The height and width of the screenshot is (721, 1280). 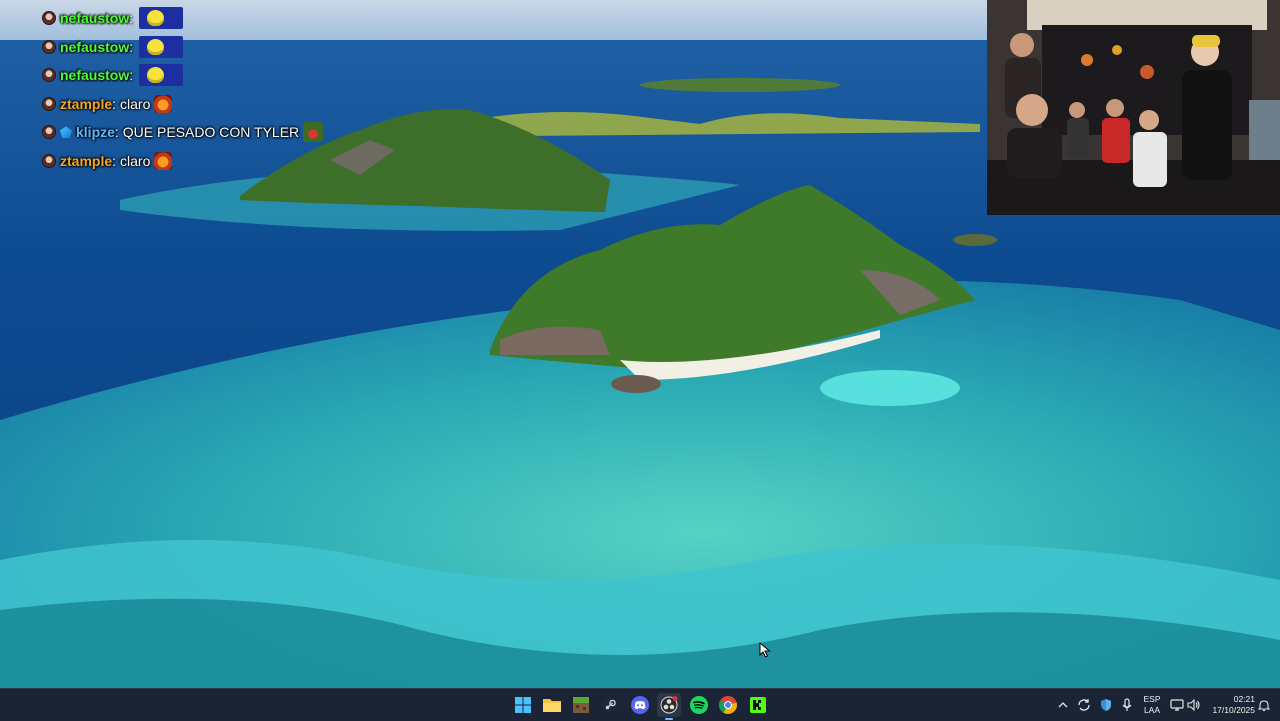 I want to click on webcam-feed, so click(x=1133, y=107).